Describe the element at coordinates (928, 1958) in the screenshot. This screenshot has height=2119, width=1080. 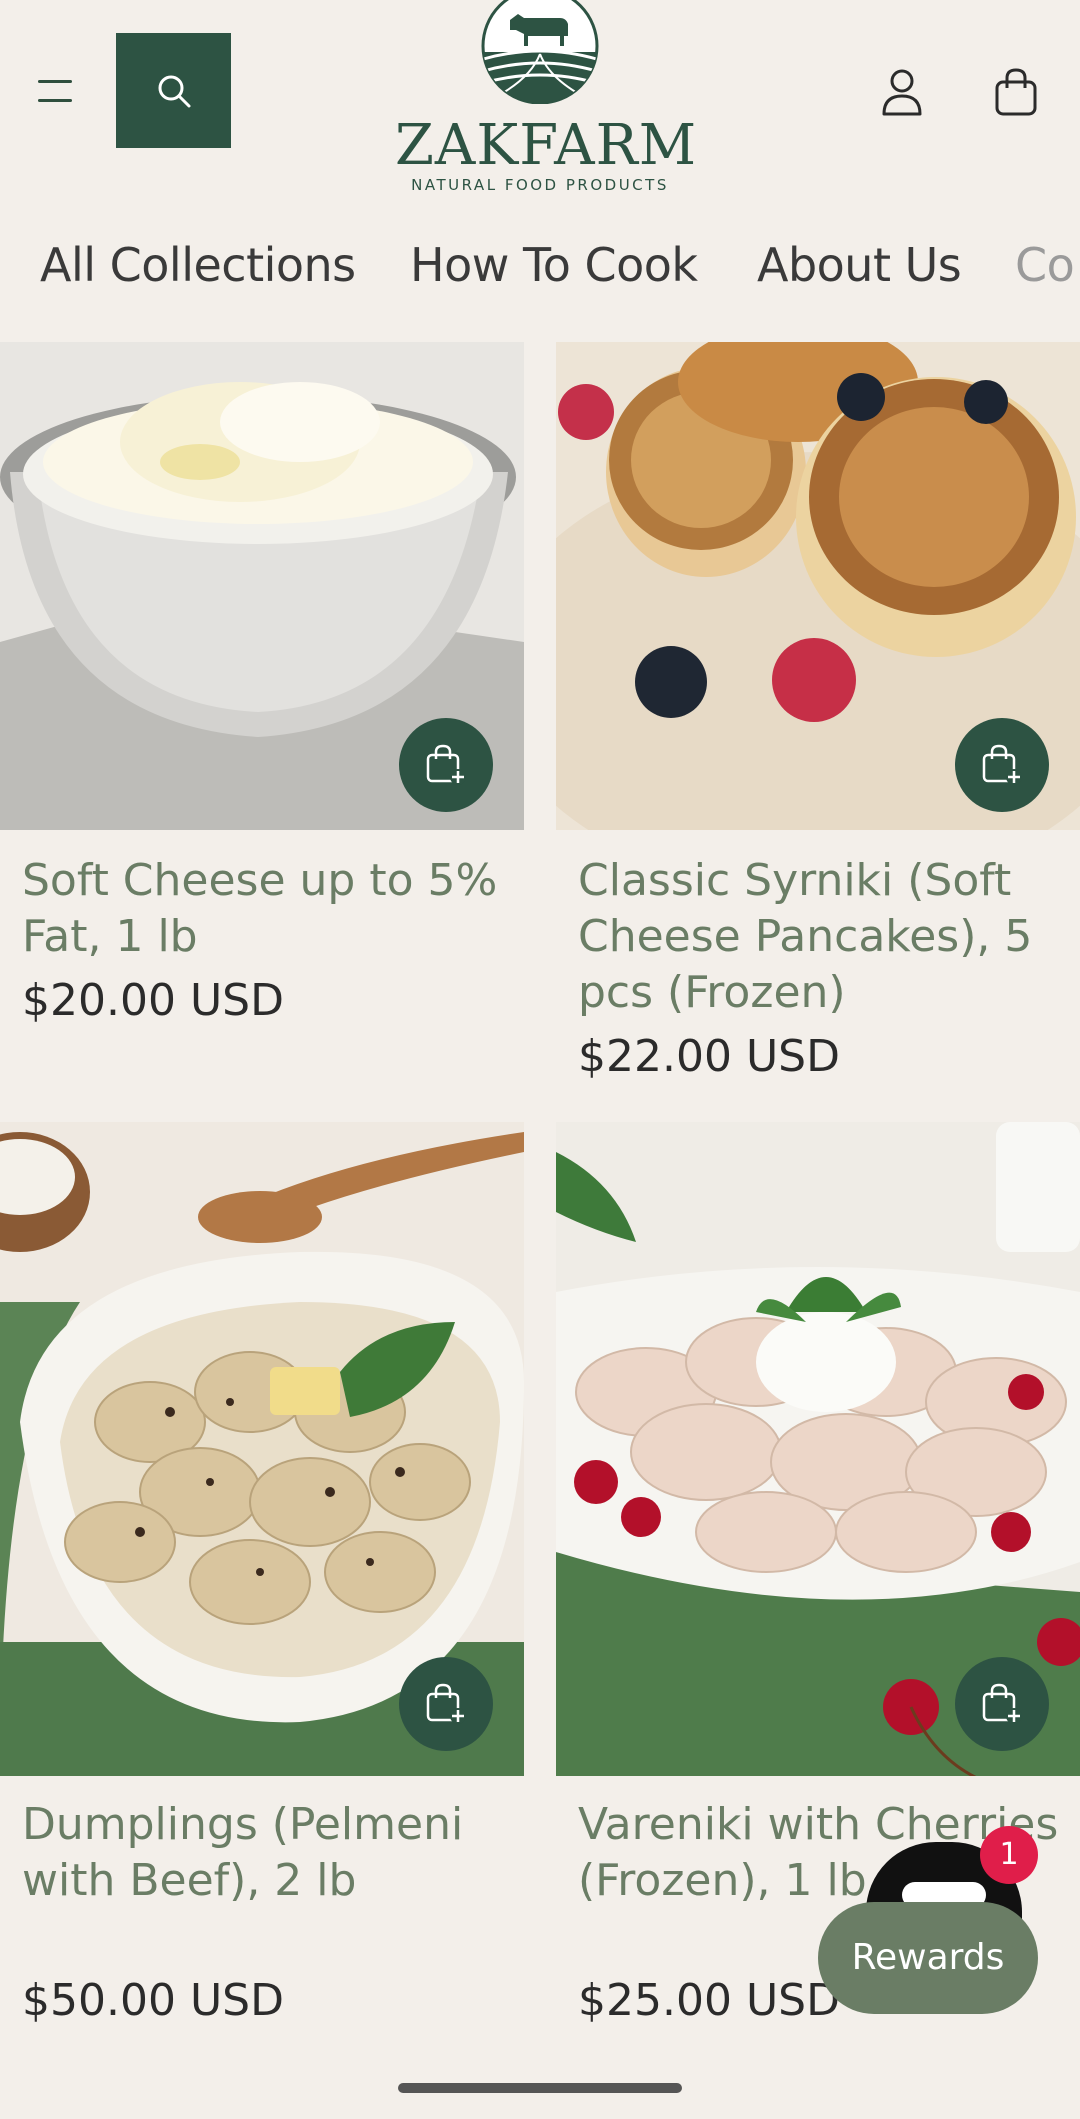
I see `rewards-button: Rewards` at that location.